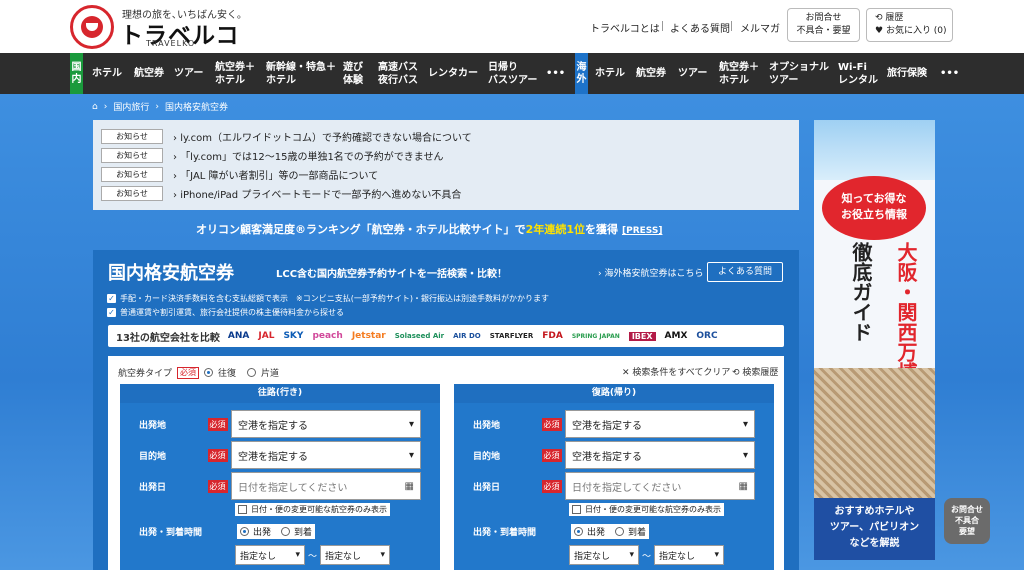  I want to click on logo-mascot-icon, so click(92, 27).